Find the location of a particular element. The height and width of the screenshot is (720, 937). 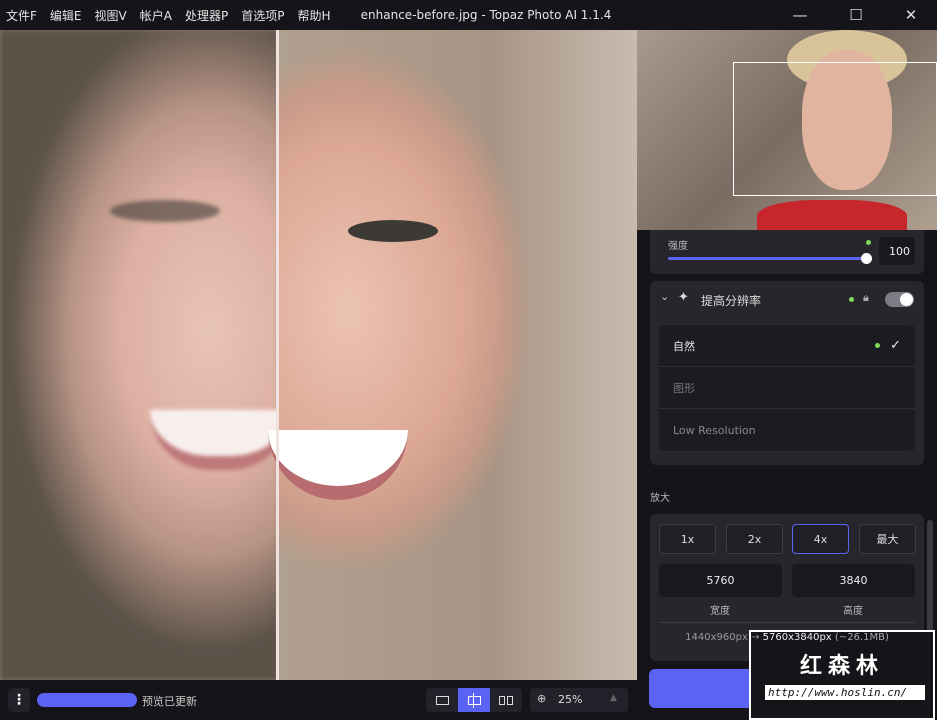

scale-4x-button: 4x is located at coordinates (820, 539).